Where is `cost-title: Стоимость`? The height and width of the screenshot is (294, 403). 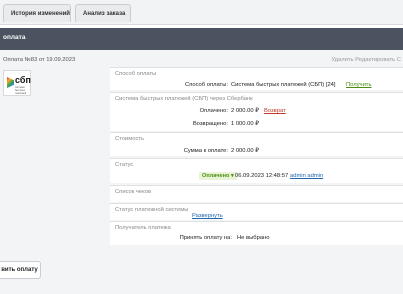 cost-title: Стоимость is located at coordinates (130, 139).